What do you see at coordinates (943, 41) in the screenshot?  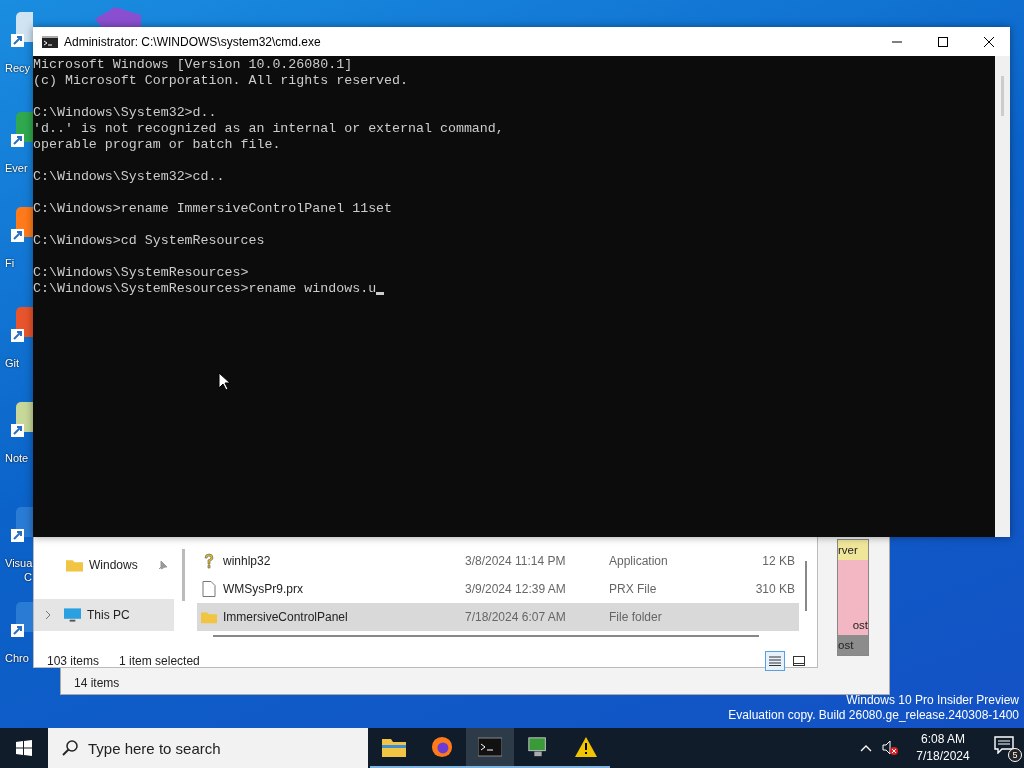 I see `maximize-icon` at bounding box center [943, 41].